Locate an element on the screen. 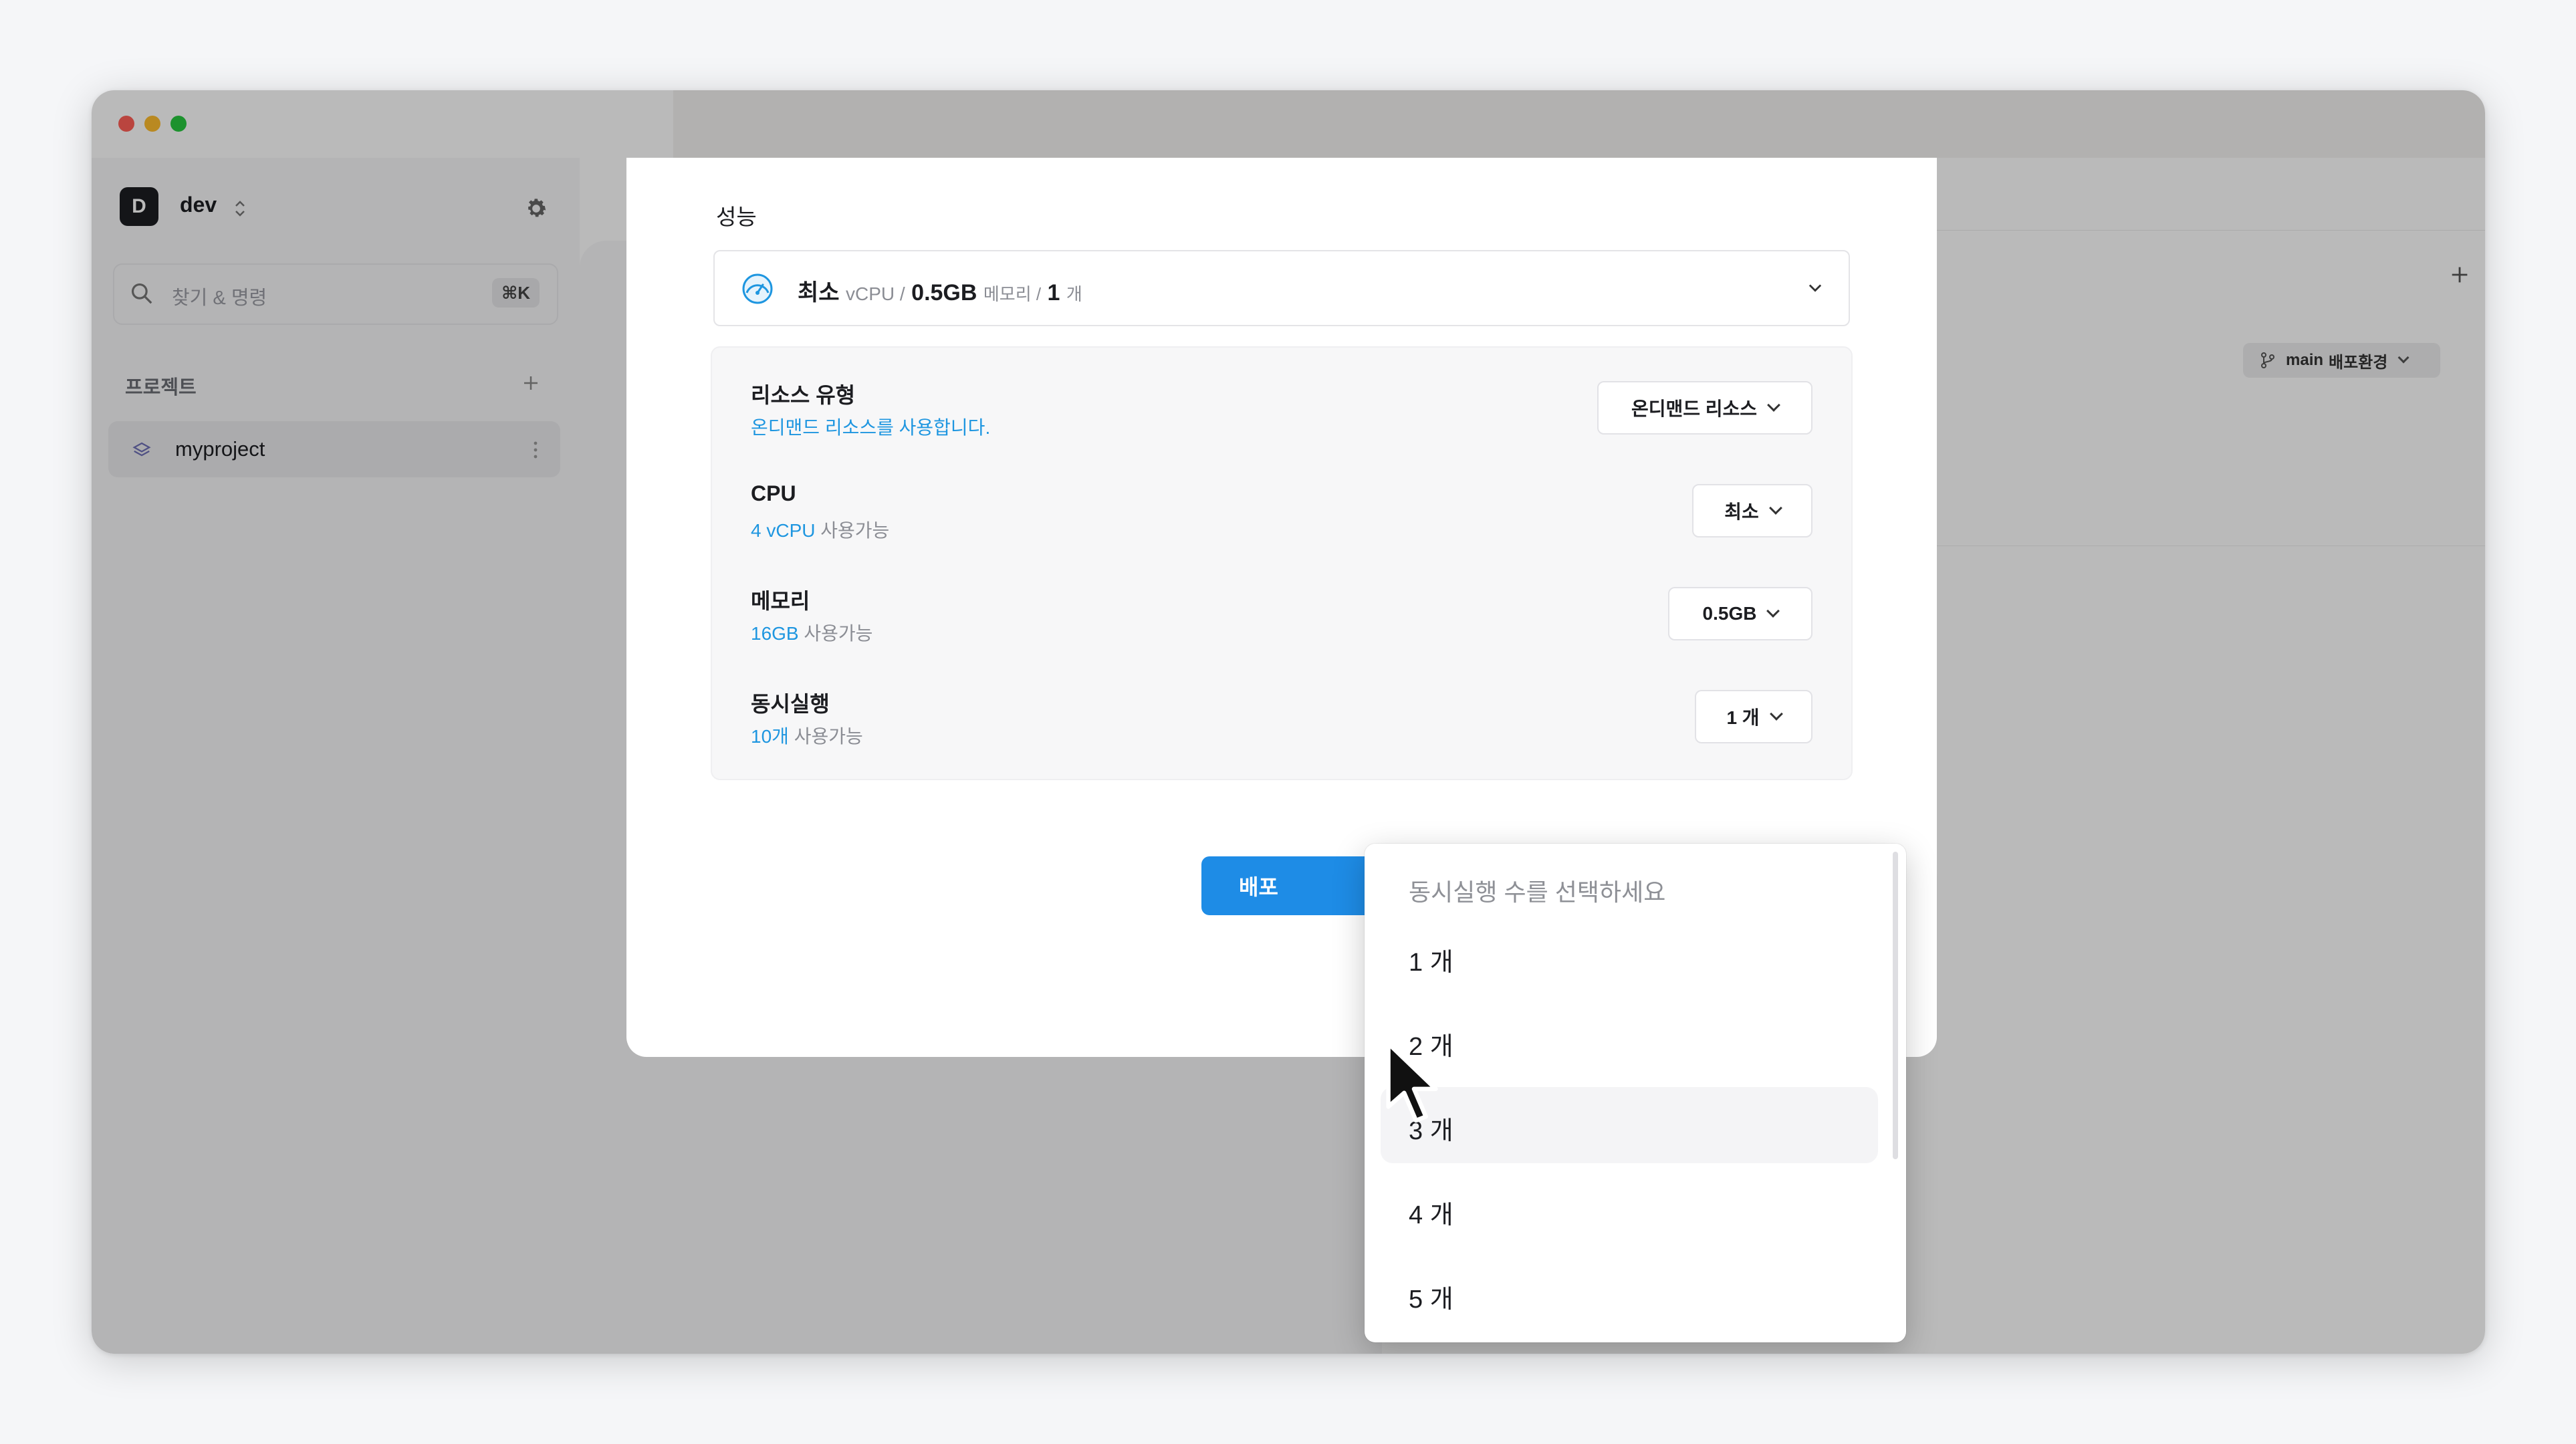  section-title: 성능 is located at coordinates (736, 217).